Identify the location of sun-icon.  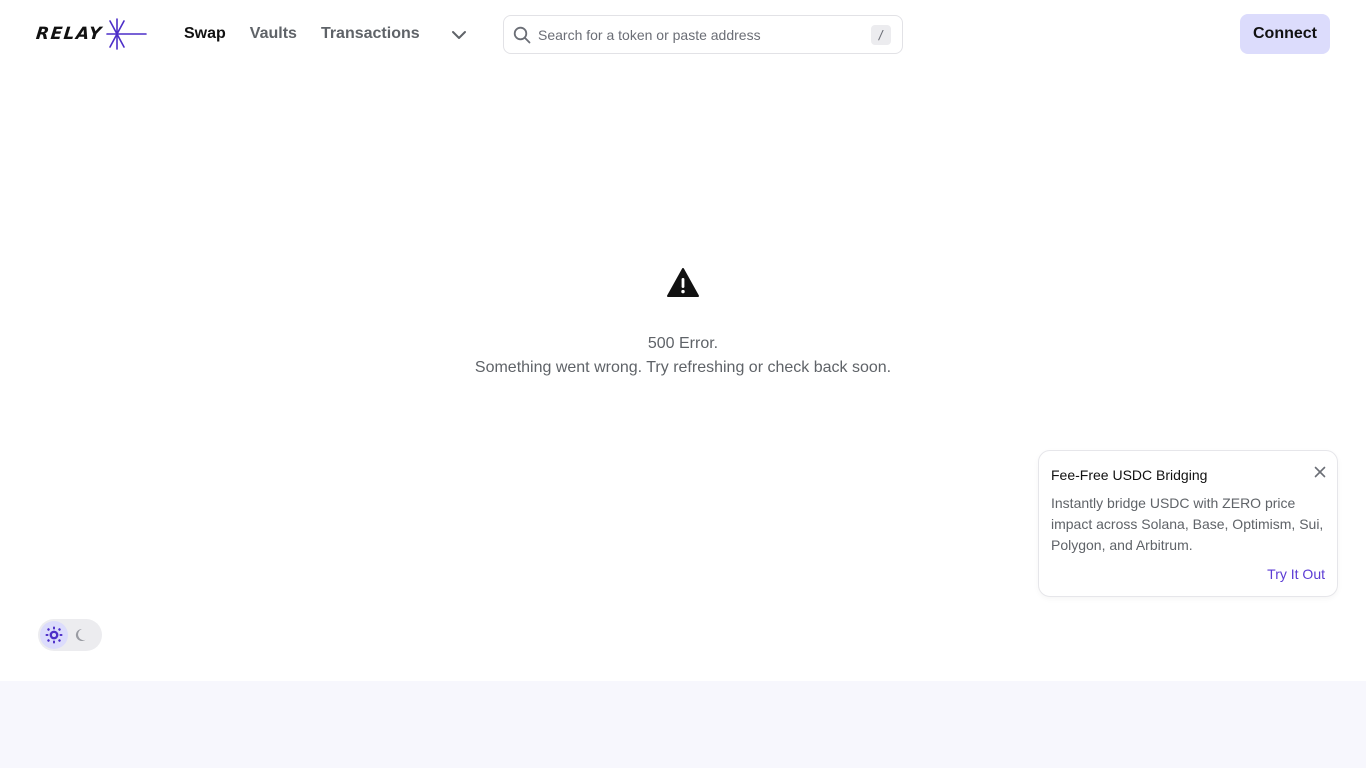
(54, 635).